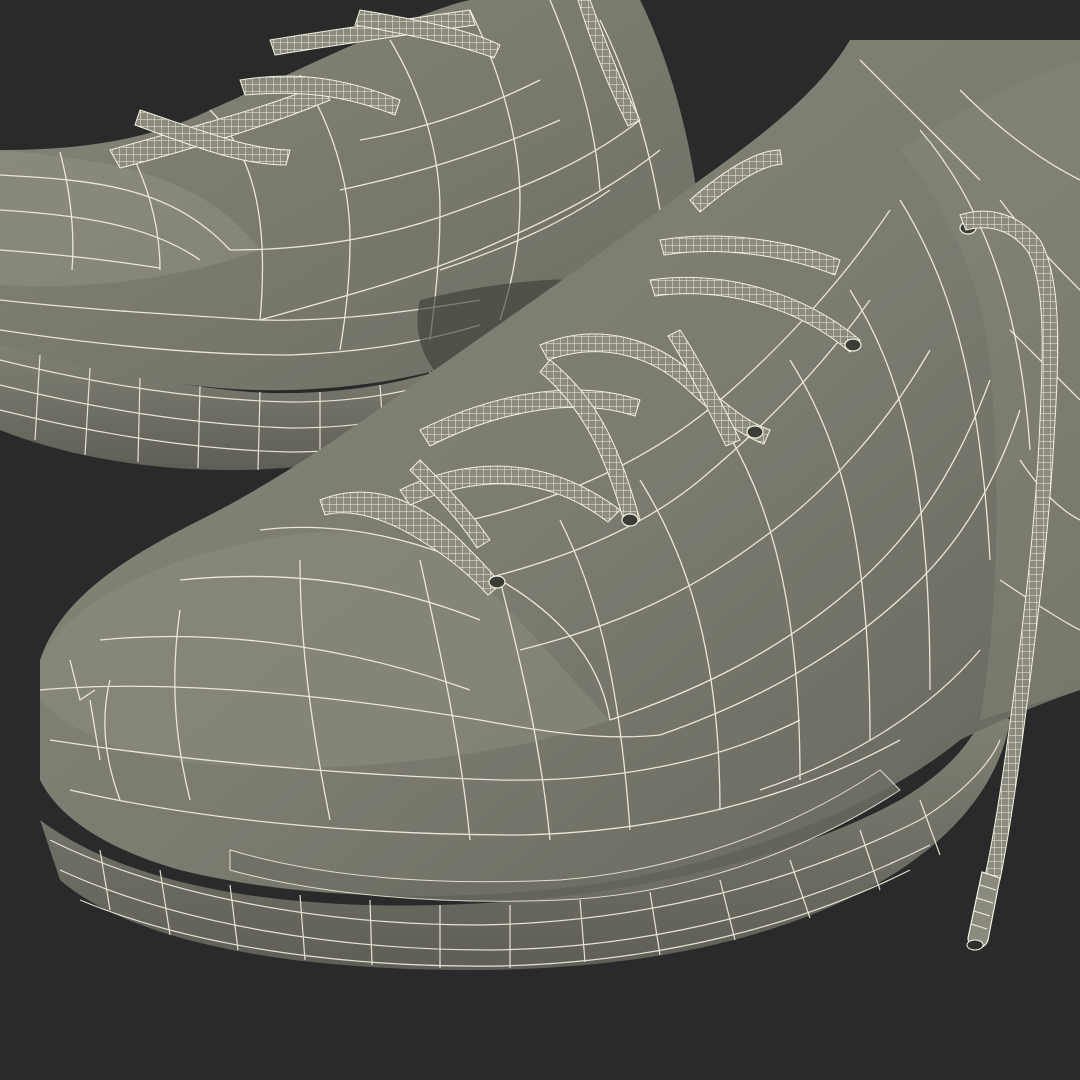 The width and height of the screenshot is (1080, 1080). I want to click on aglet-icon, so click(984, 910).